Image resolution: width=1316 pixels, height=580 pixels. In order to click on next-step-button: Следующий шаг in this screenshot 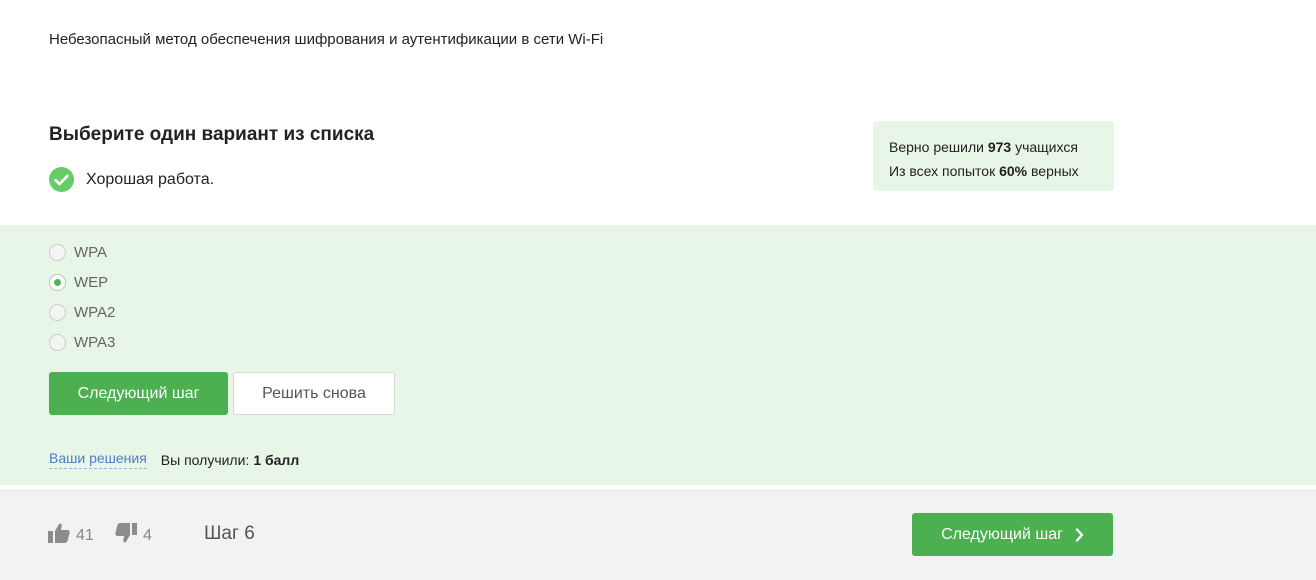, I will do `click(138, 393)`.